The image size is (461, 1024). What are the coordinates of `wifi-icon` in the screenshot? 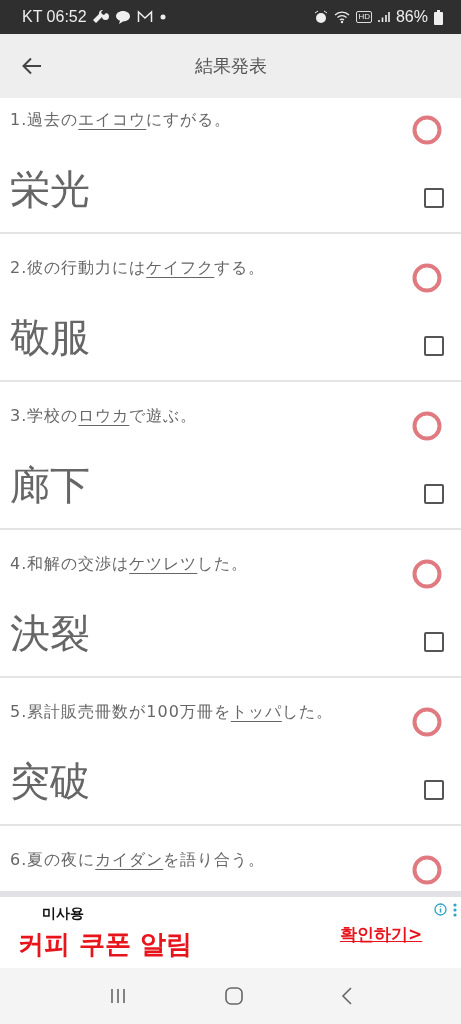 It's located at (342, 17).